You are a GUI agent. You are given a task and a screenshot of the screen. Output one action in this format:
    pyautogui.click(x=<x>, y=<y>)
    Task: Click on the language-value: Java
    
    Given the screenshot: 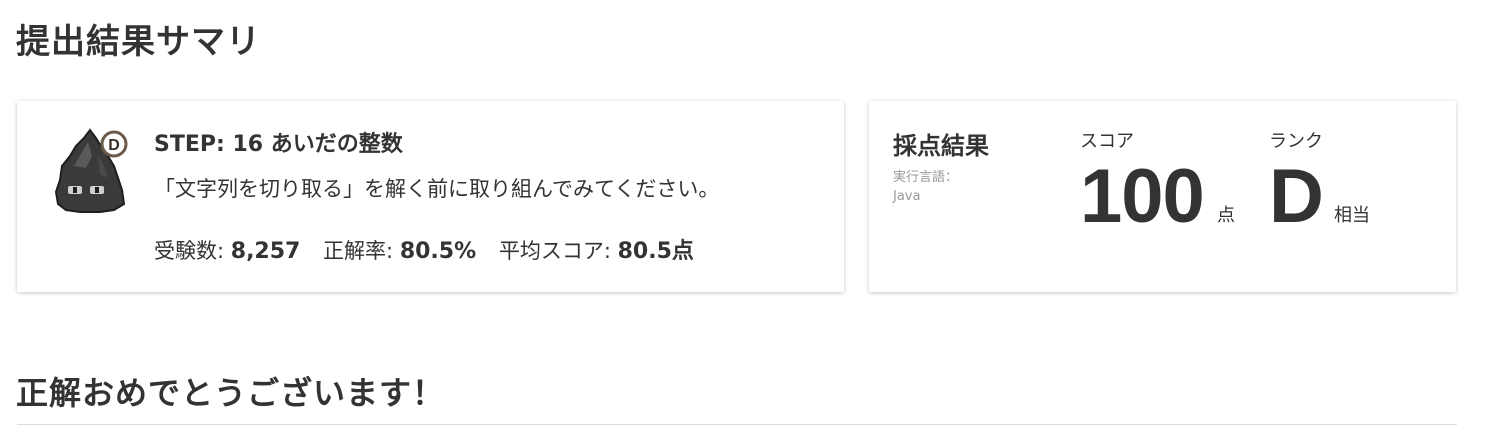 What is the action you would take?
    pyautogui.click(x=907, y=196)
    